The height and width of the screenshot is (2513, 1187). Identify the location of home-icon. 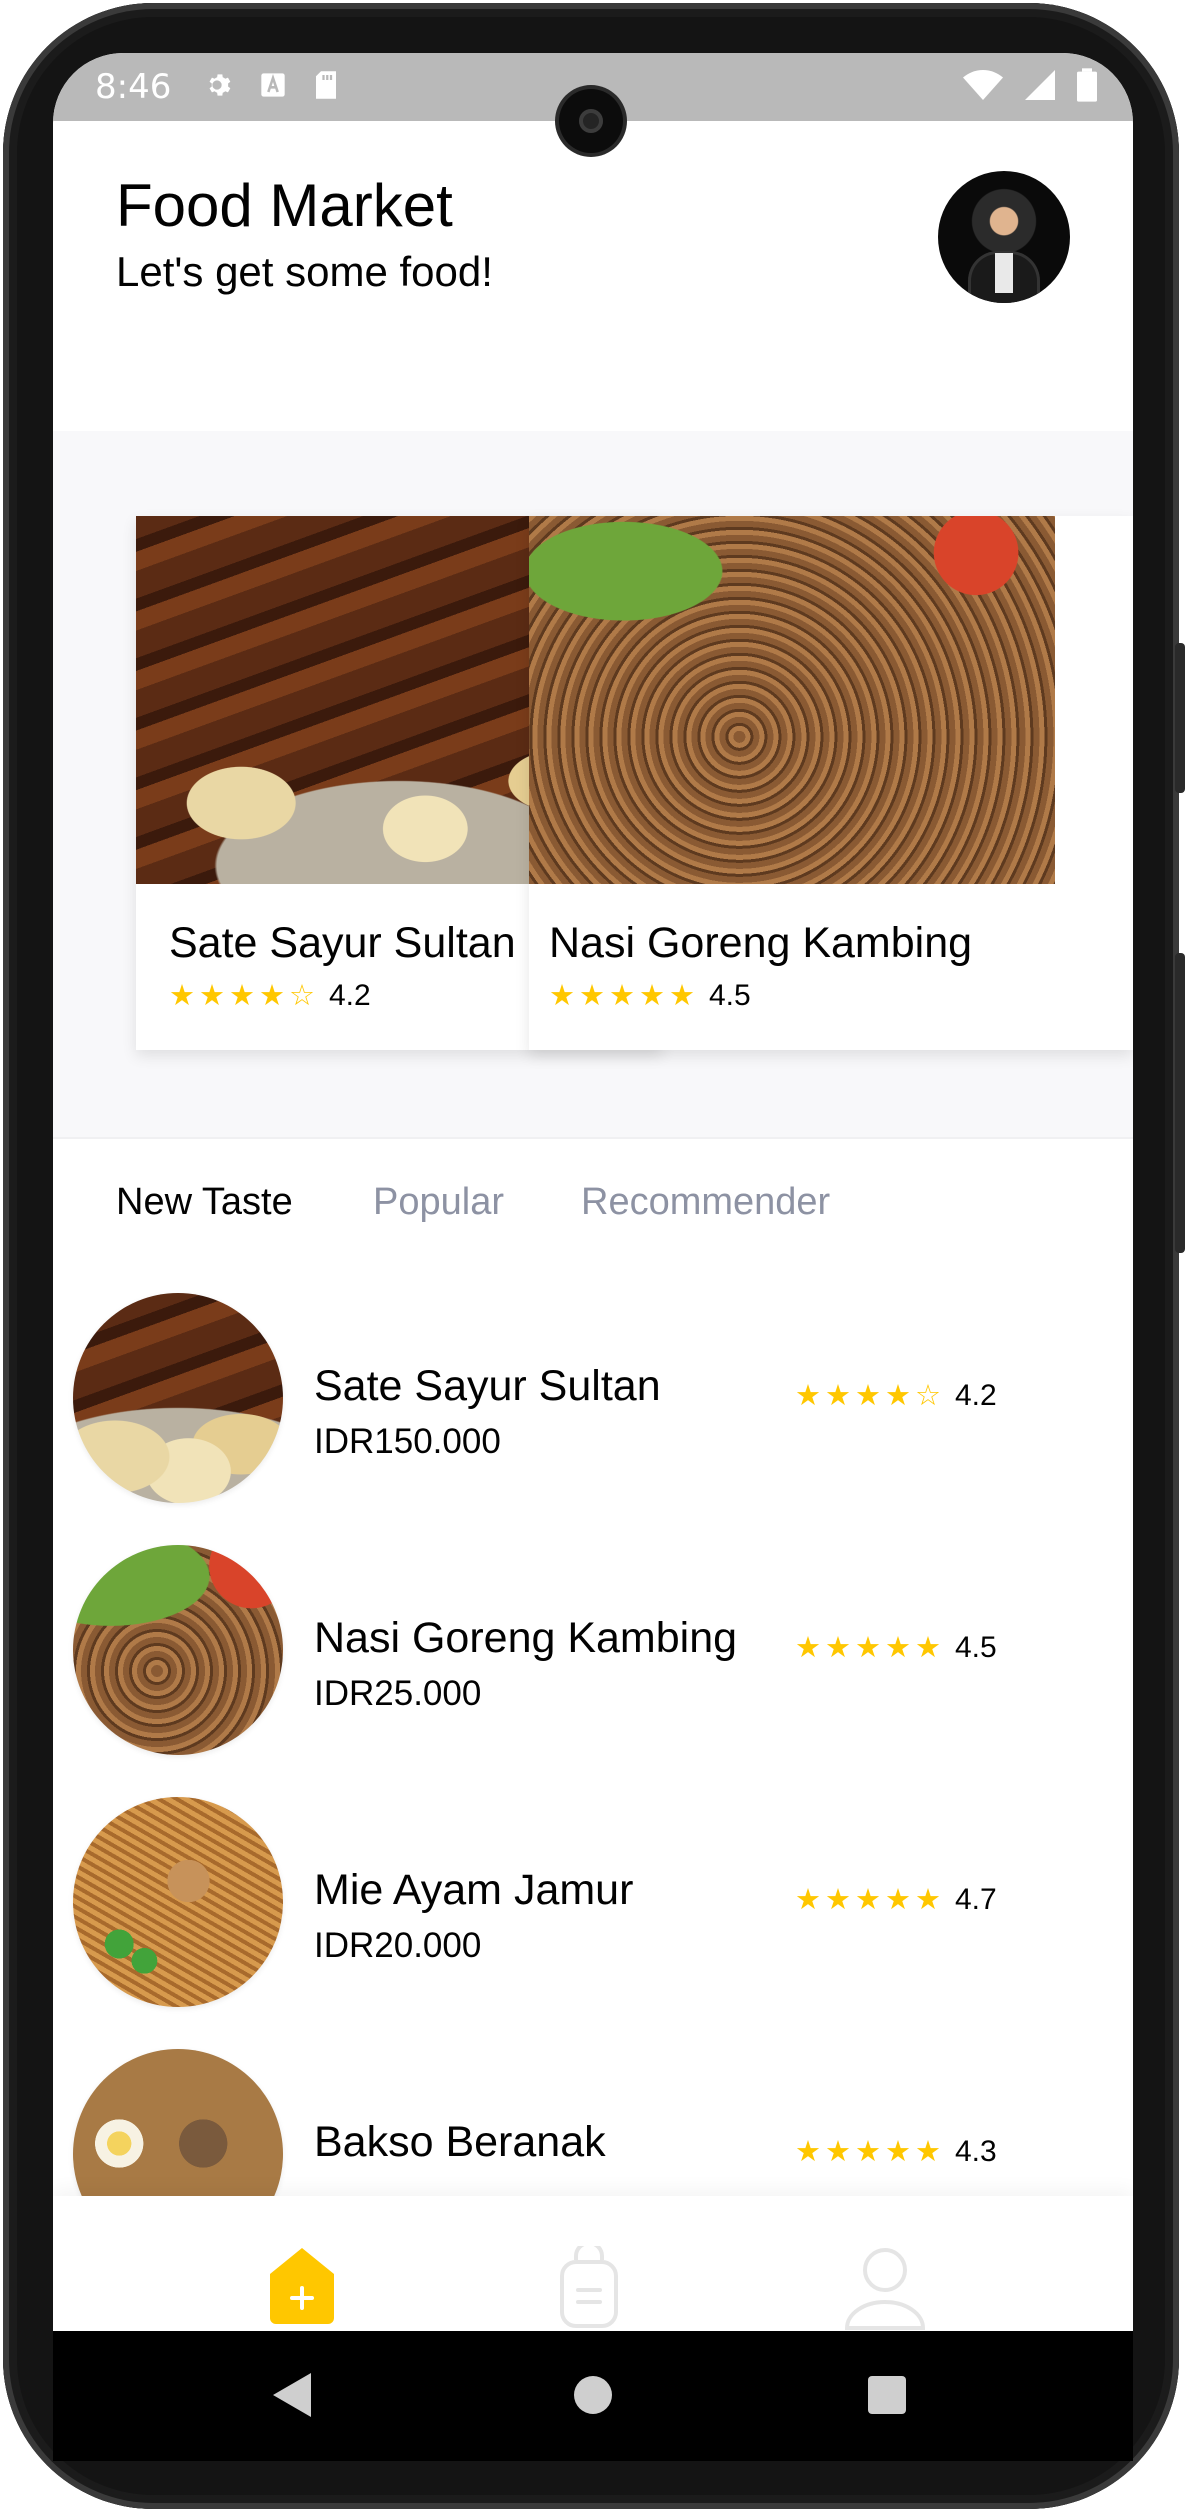
(302, 2289).